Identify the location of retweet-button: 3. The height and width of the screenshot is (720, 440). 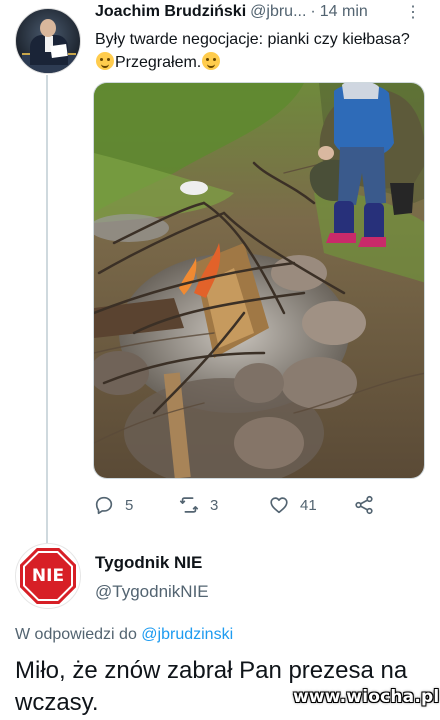
(198, 505).